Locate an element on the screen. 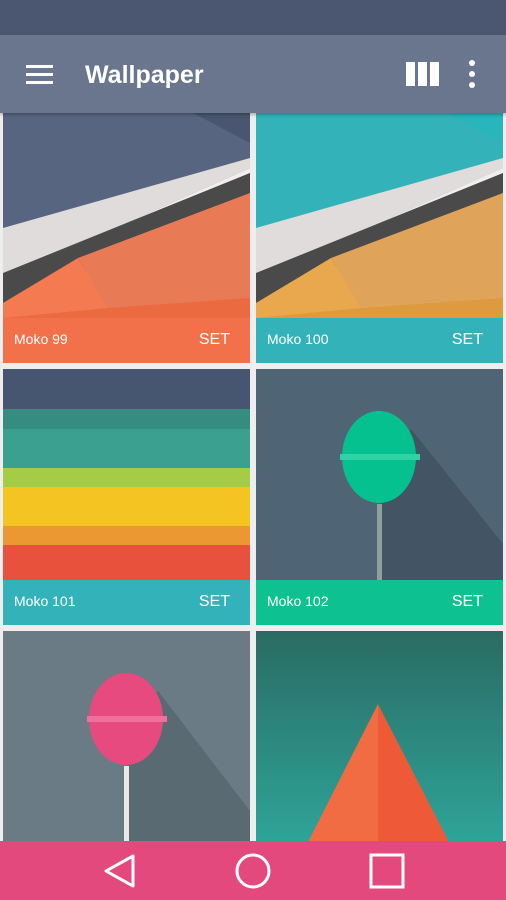 This screenshot has width=506, height=900. wallpaper-card: Moko 99 SET is located at coordinates (126, 238).